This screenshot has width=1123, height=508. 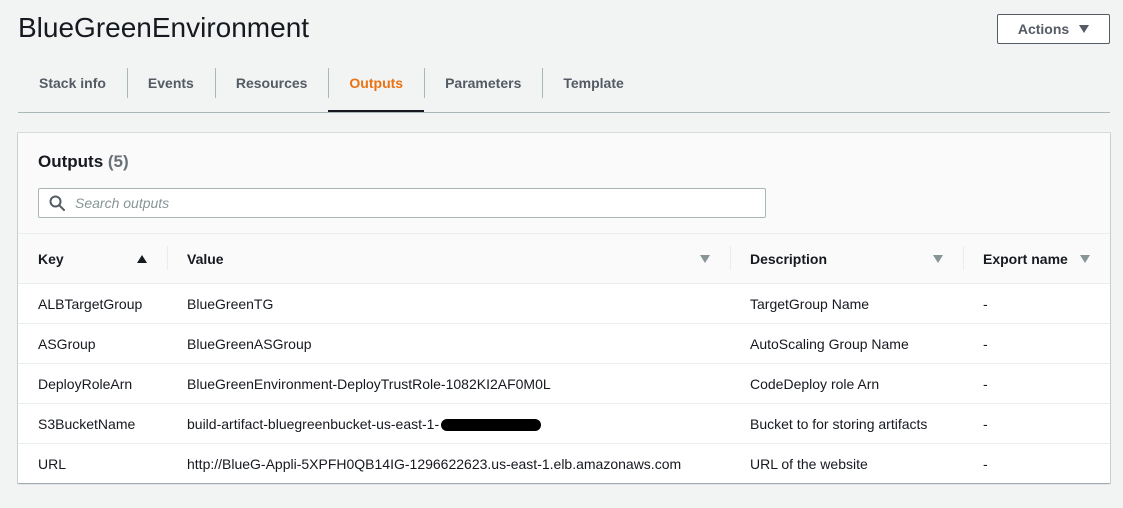 I want to click on cell-description: TargetGroup Name, so click(x=846, y=303).